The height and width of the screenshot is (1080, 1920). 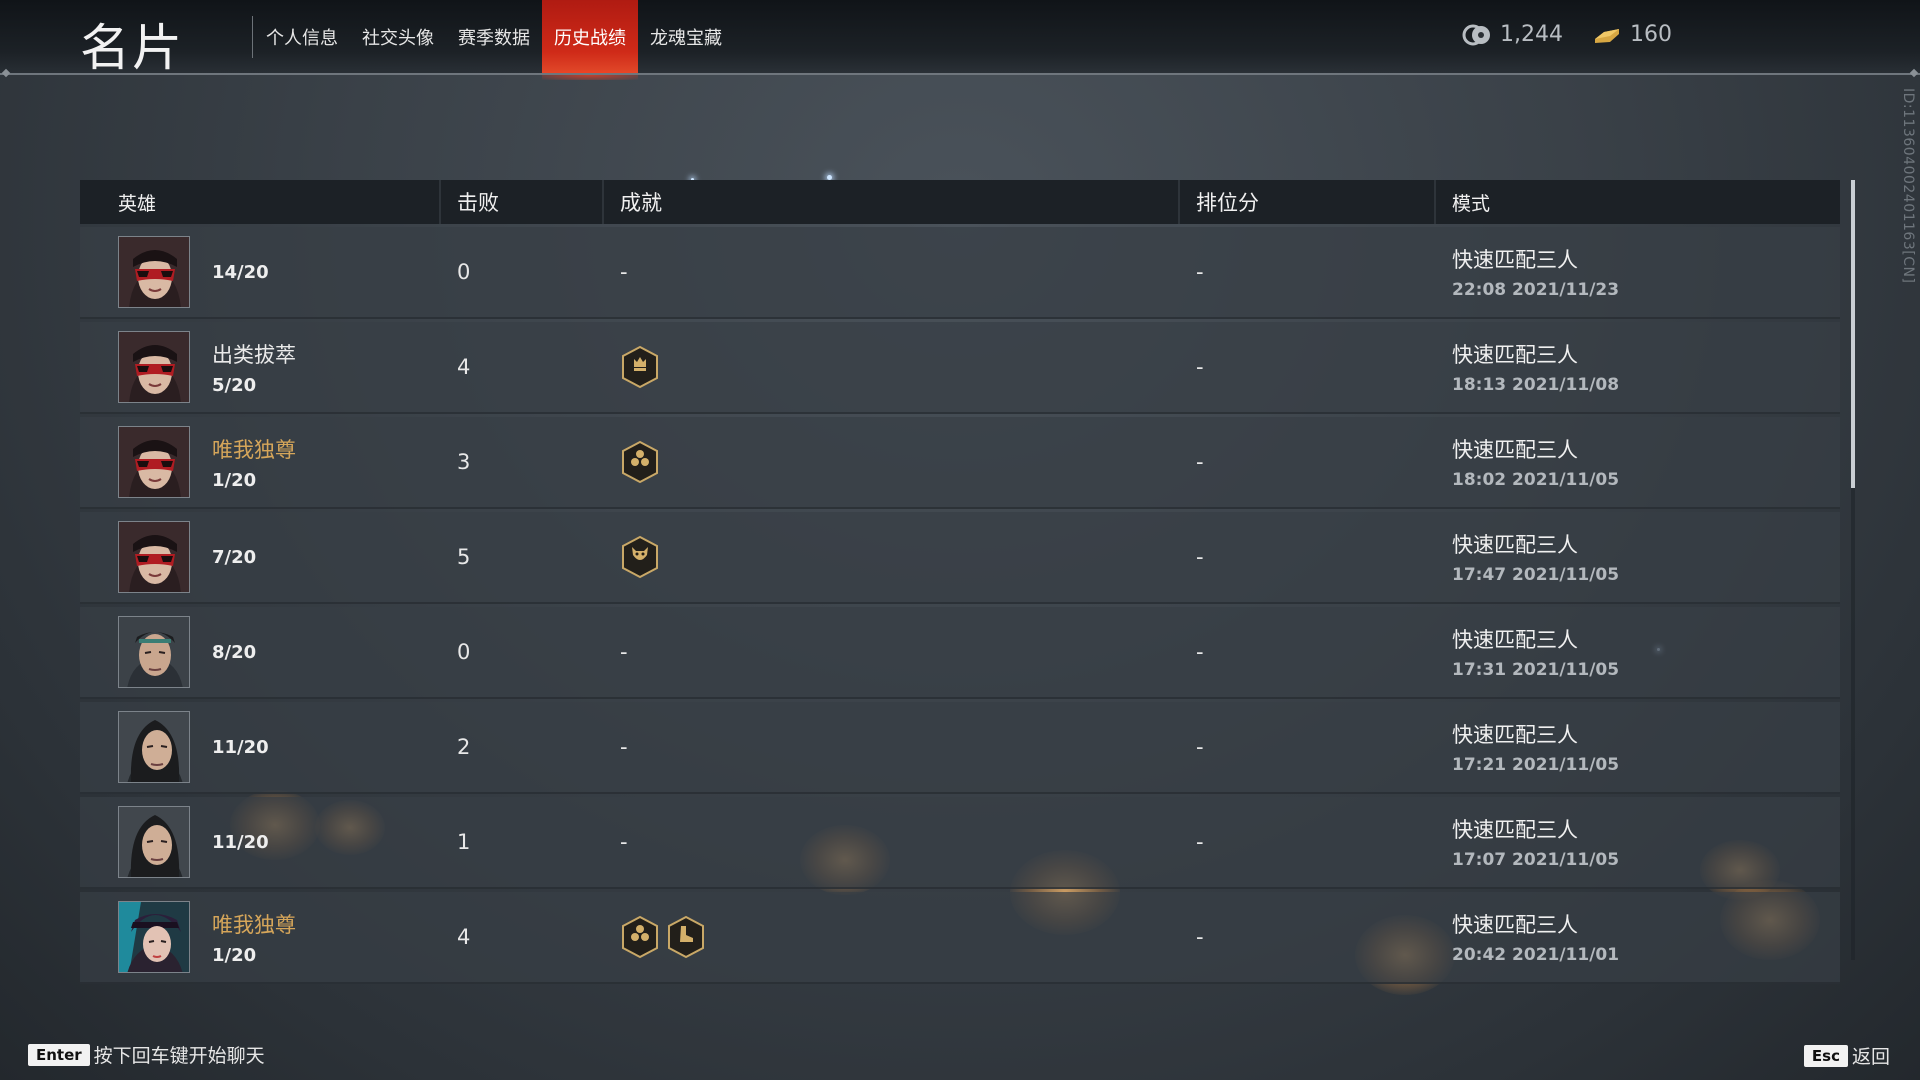 What do you see at coordinates (59, 1054) in the screenshot?
I see `enter-key-icon: Enter` at bounding box center [59, 1054].